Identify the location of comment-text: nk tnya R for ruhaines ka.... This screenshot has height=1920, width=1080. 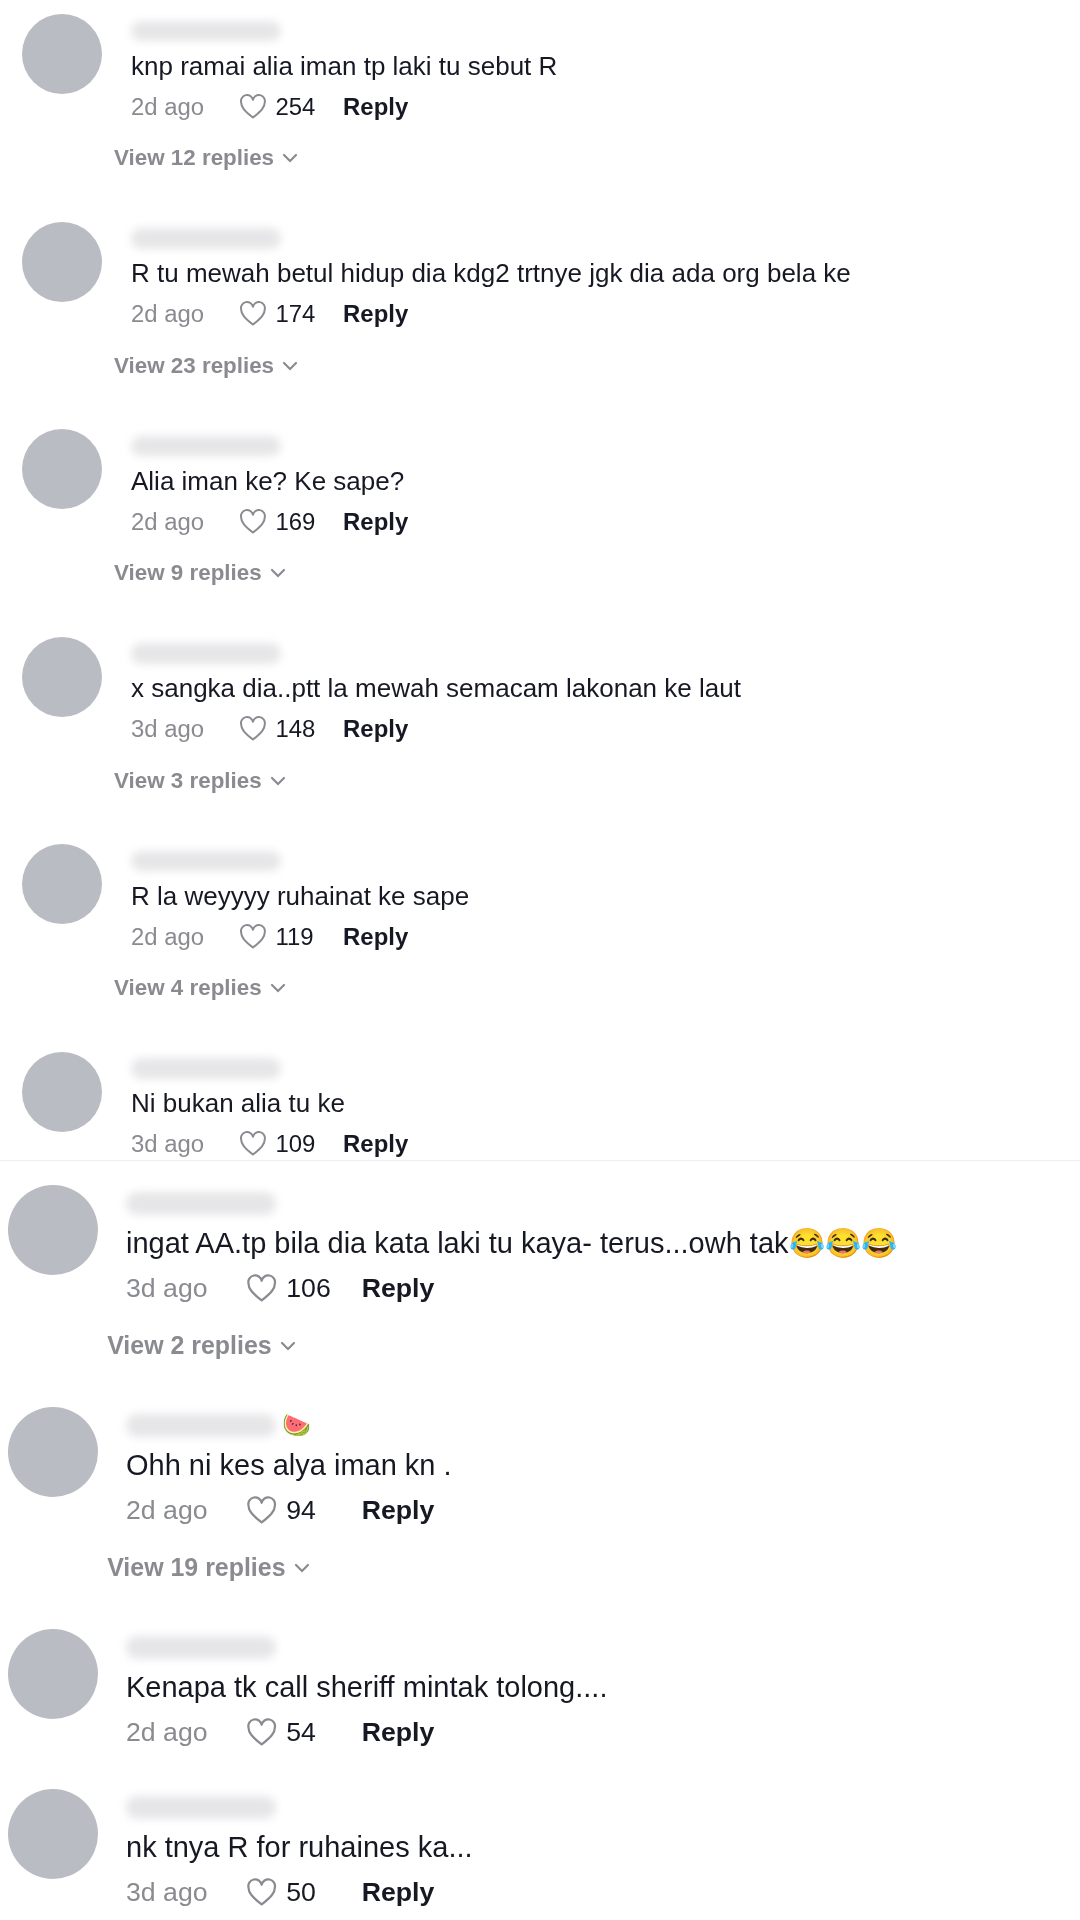
(299, 1847).